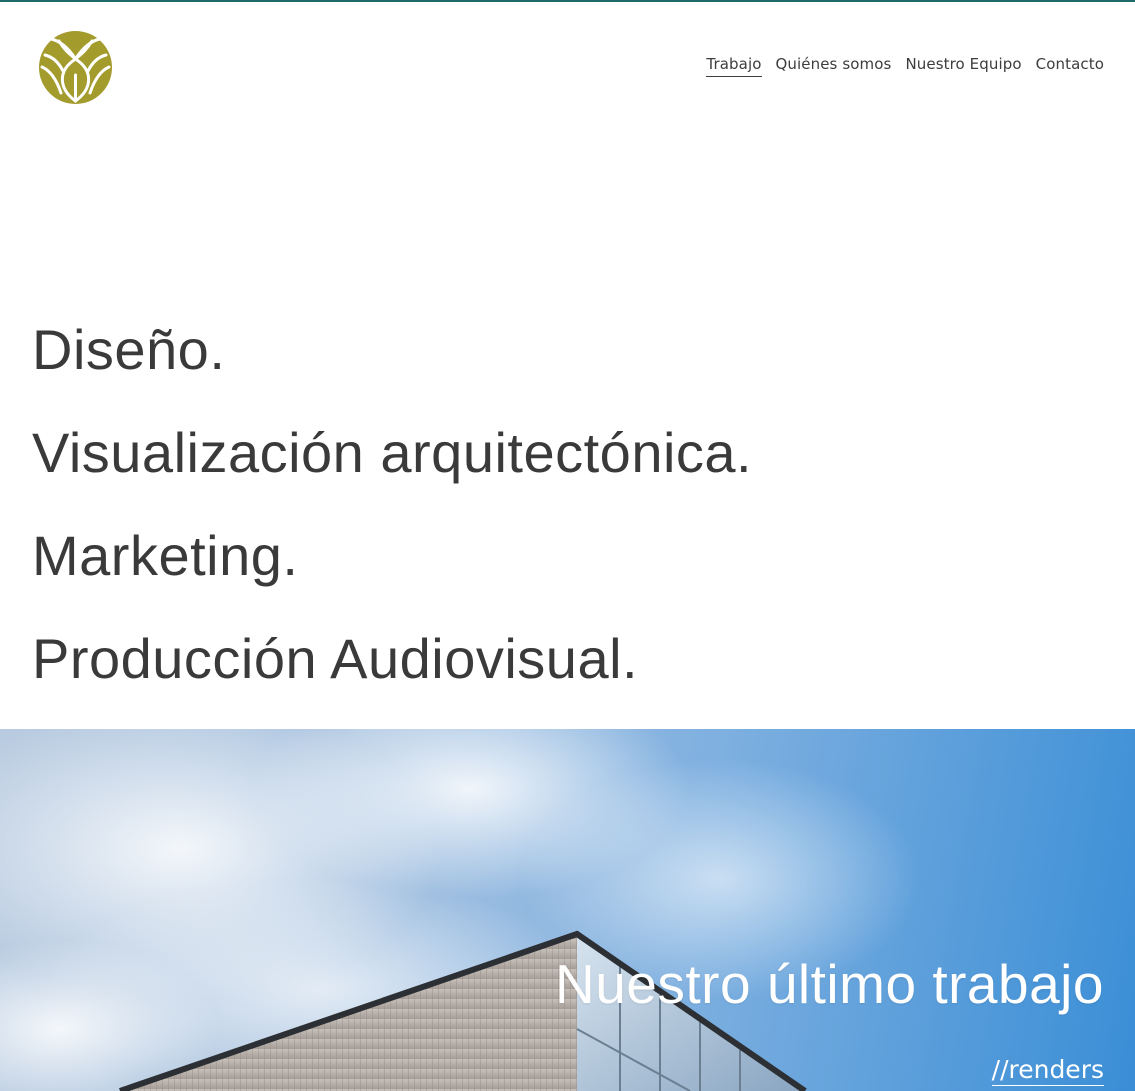  What do you see at coordinates (335, 658) in the screenshot?
I see `service-produccion: Producción Audiovisual.` at bounding box center [335, 658].